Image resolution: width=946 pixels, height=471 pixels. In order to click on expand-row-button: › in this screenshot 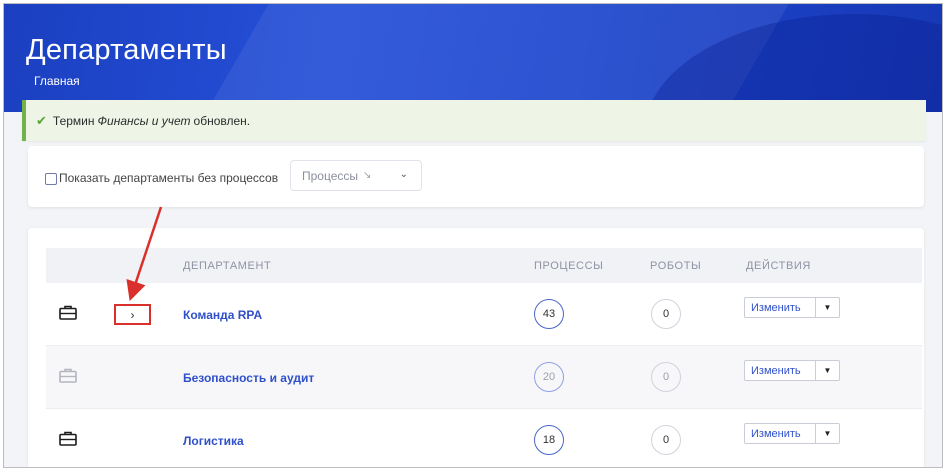, I will do `click(132, 314)`.